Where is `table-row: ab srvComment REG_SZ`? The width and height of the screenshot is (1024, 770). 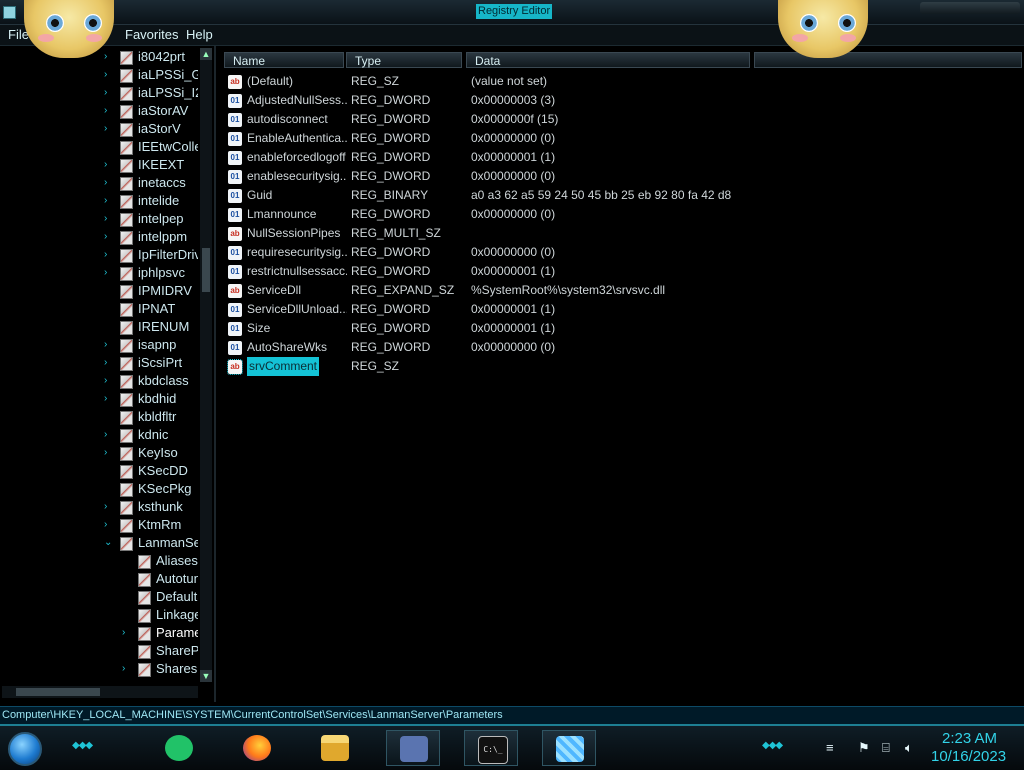 table-row: ab srvComment REG_SZ is located at coordinates (617, 366).